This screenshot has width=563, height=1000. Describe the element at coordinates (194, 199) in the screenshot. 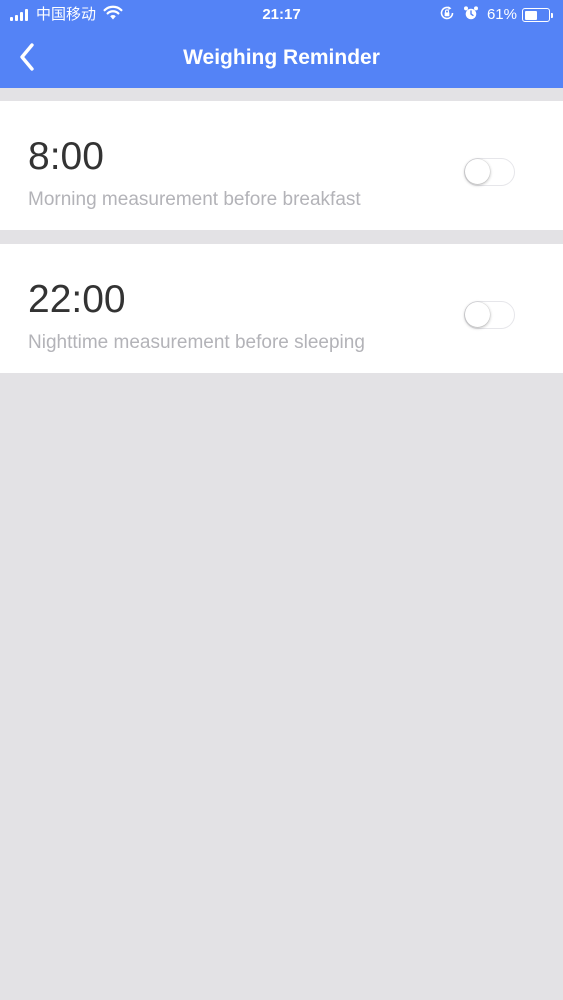

I see `reminder-description: Morning measurement before breakfast` at that location.